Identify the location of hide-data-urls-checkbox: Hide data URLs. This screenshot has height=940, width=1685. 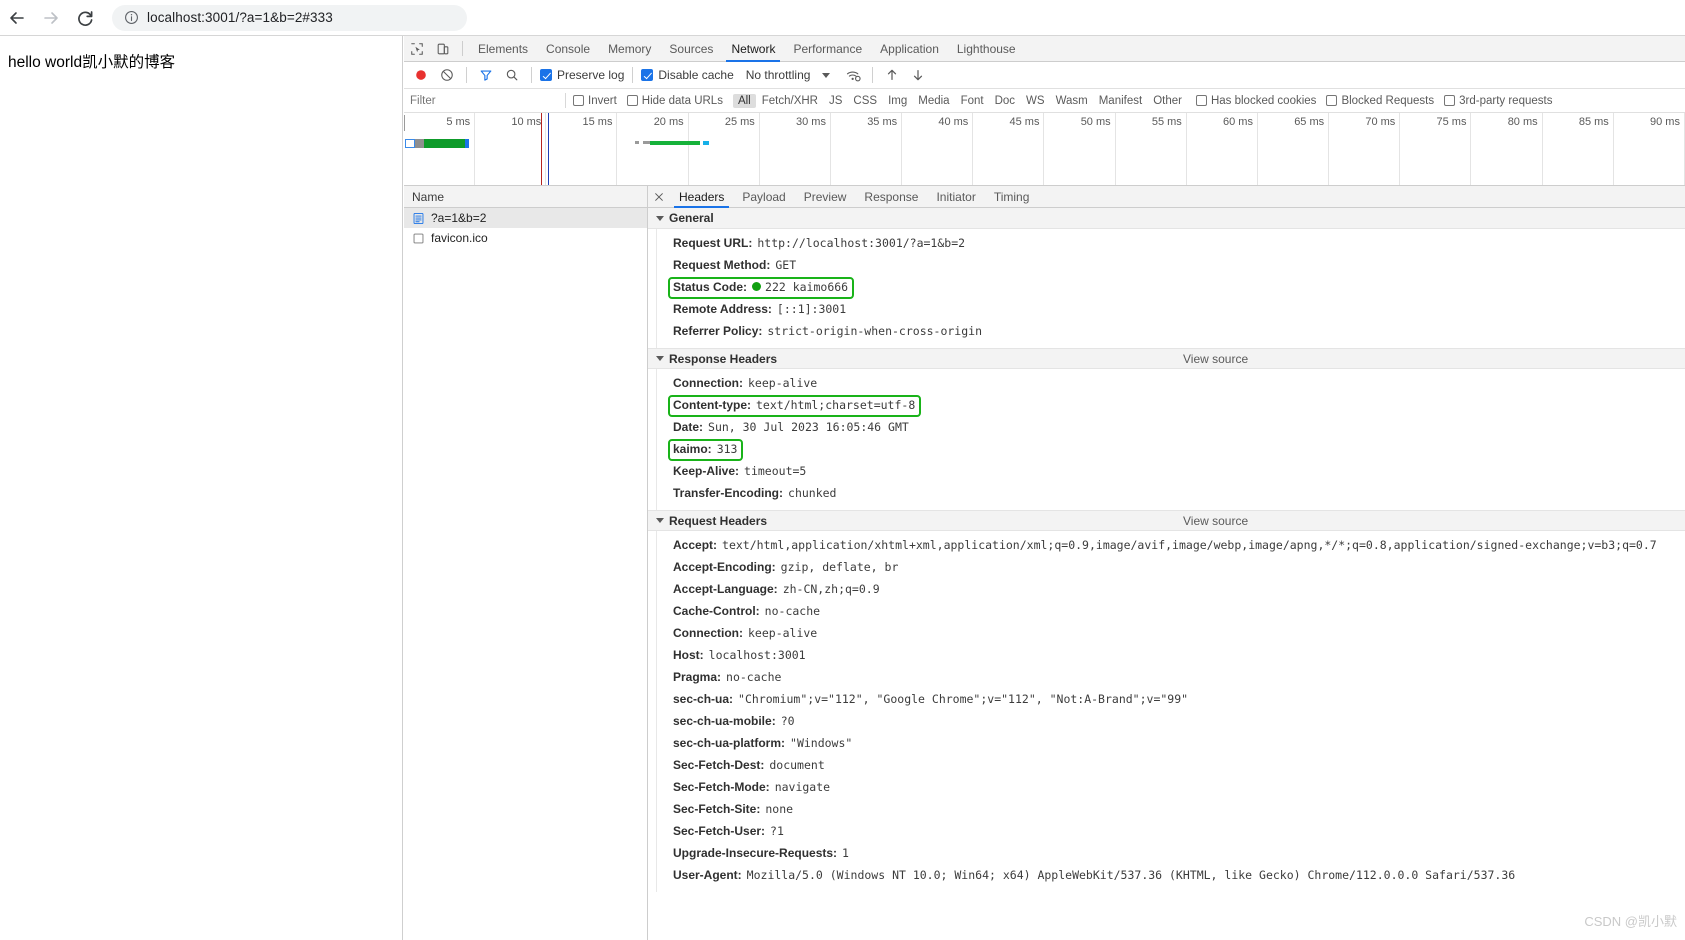
(674, 101).